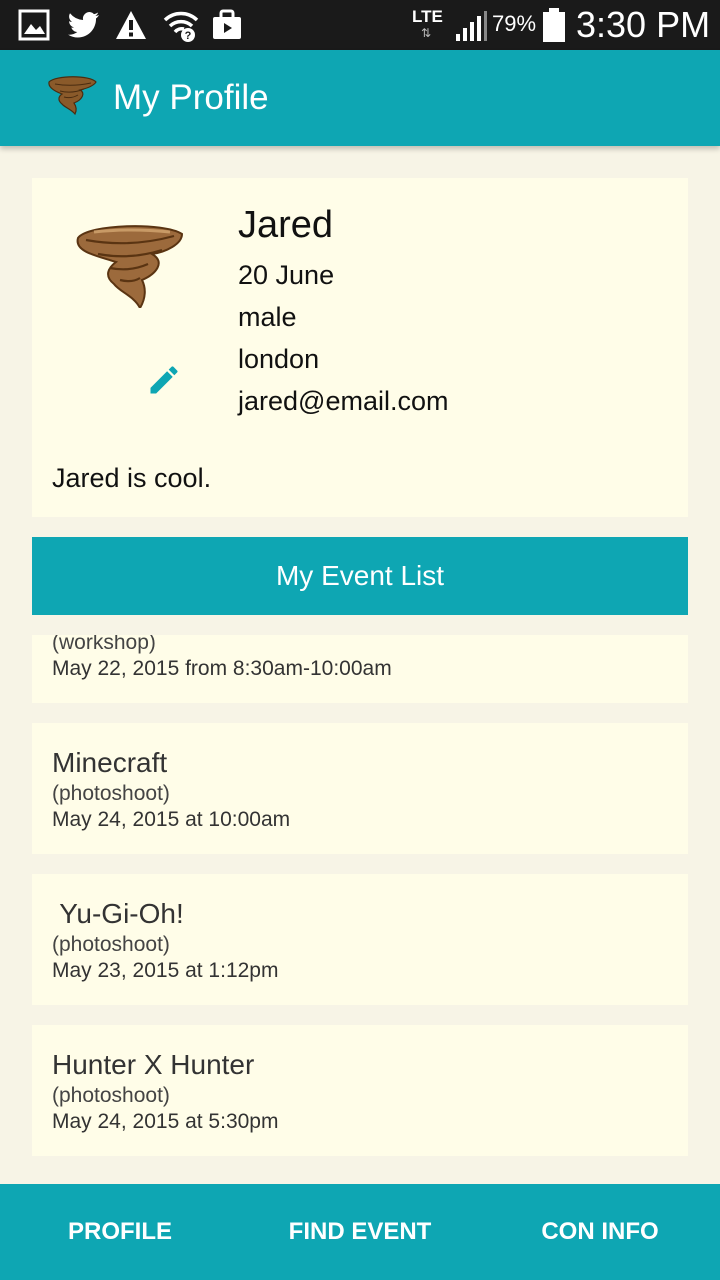 The image size is (720, 1280). Describe the element at coordinates (554, 25) in the screenshot. I see `battery-icon` at that location.